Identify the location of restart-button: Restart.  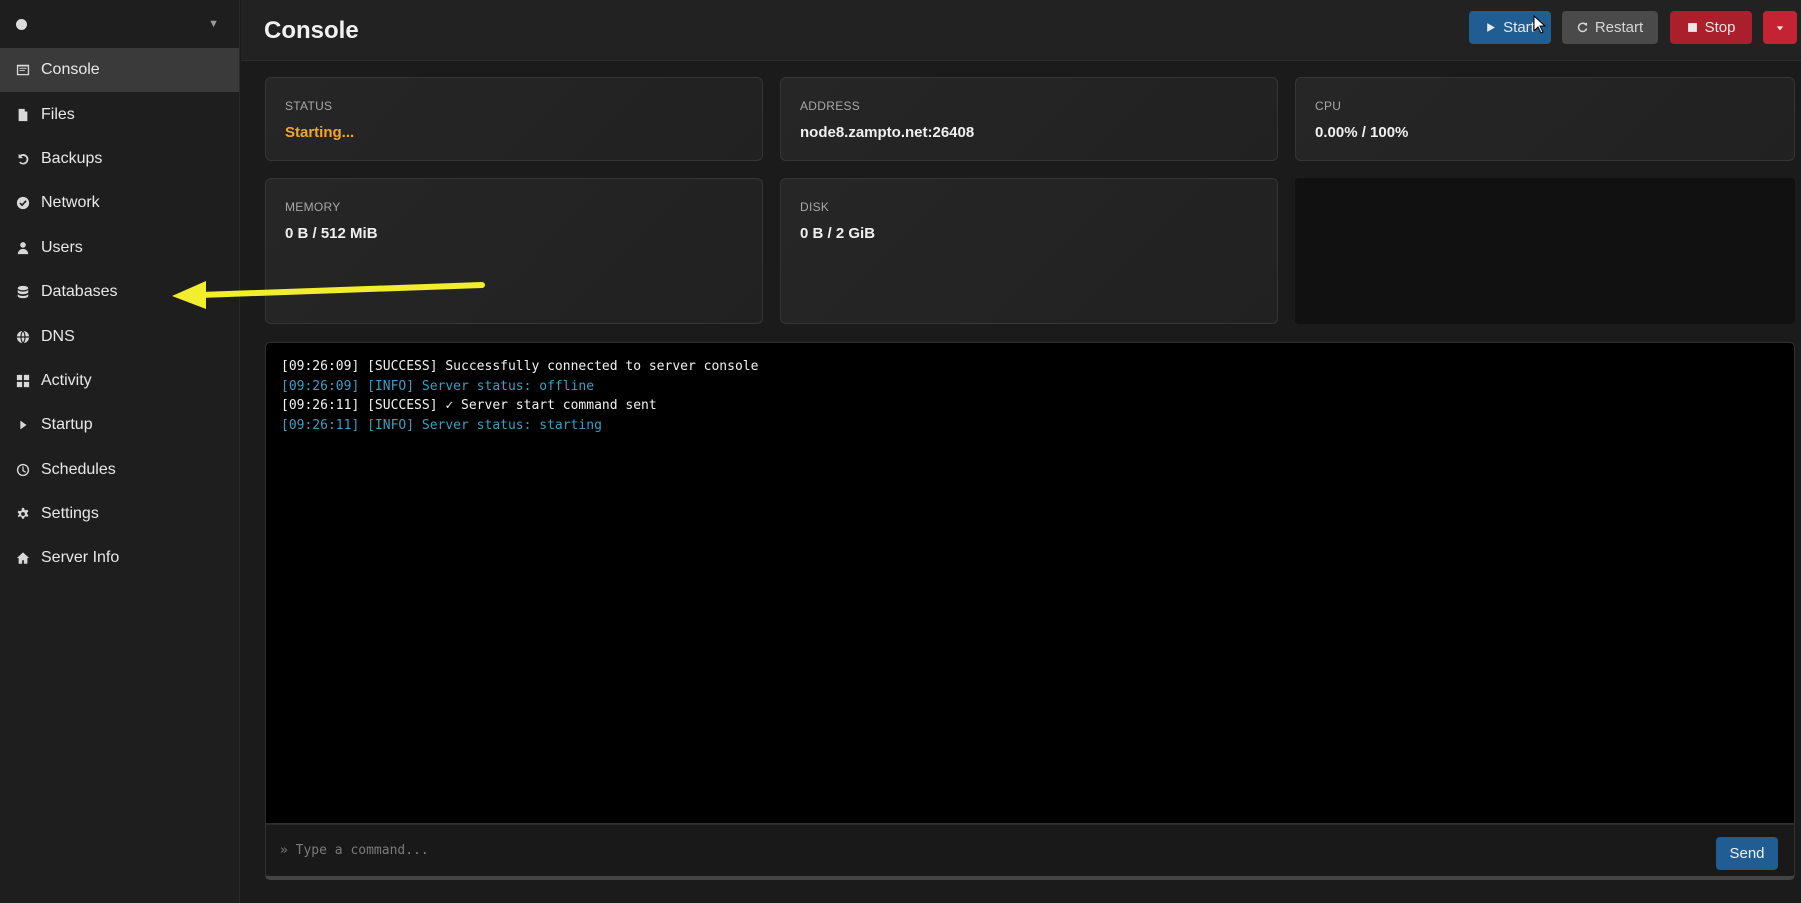
(1610, 27).